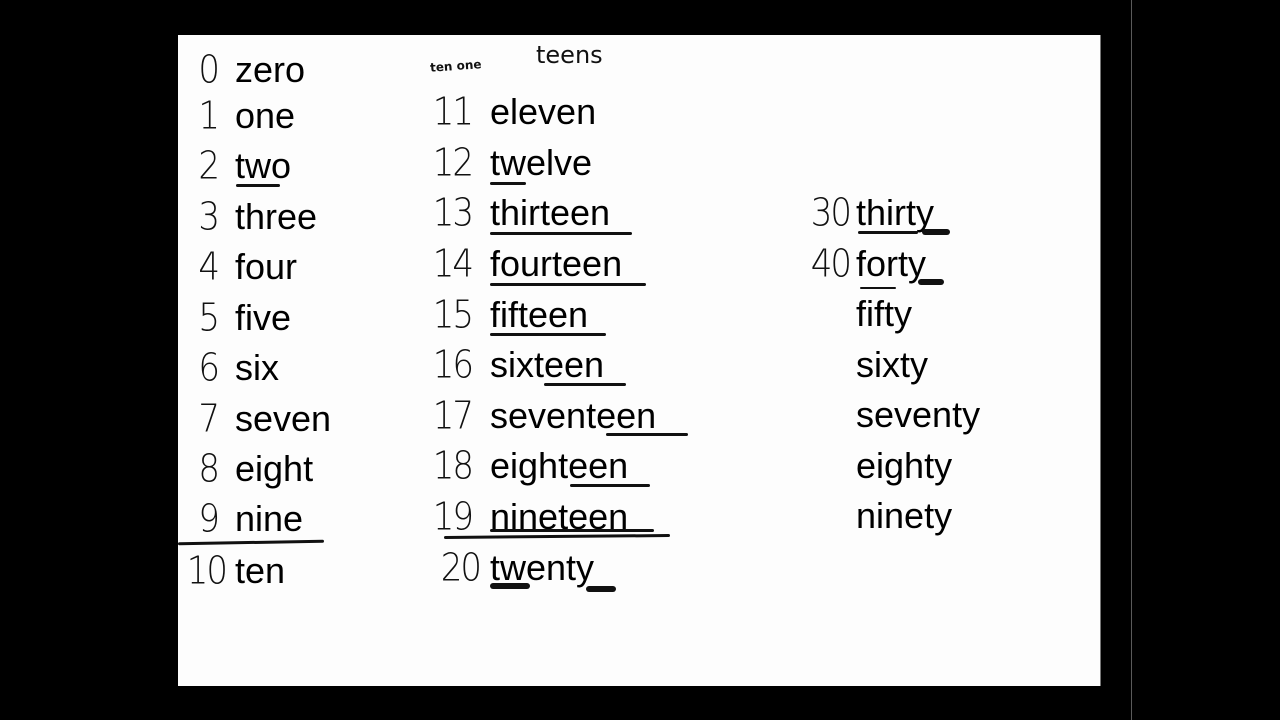 This screenshot has width=1280, height=720. What do you see at coordinates (573, 415) in the screenshot?
I see `number-word: seventeen` at bounding box center [573, 415].